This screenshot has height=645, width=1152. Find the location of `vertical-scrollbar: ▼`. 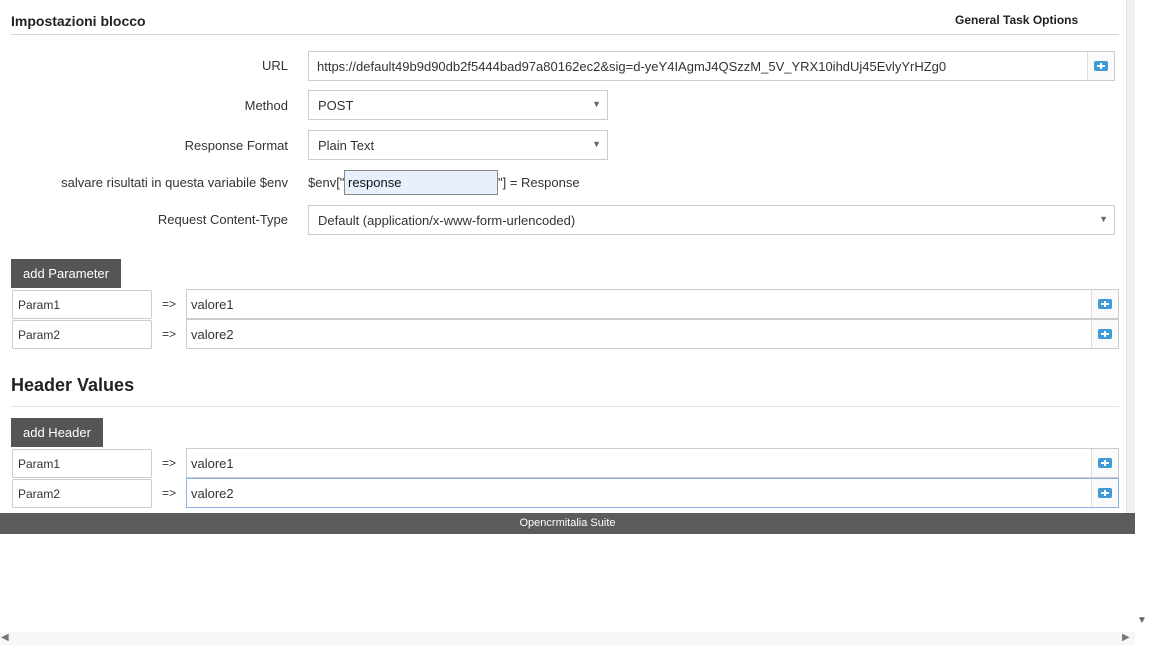

vertical-scrollbar: ▼ is located at coordinates (1143, 316).